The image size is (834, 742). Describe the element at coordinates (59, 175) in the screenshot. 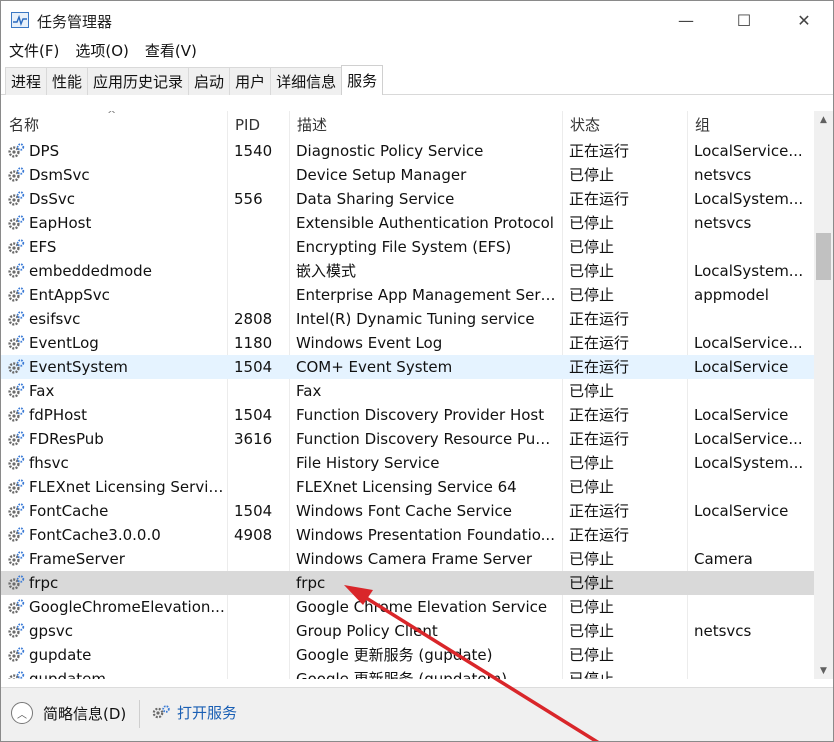

I see `service-name: DsmSvc` at that location.